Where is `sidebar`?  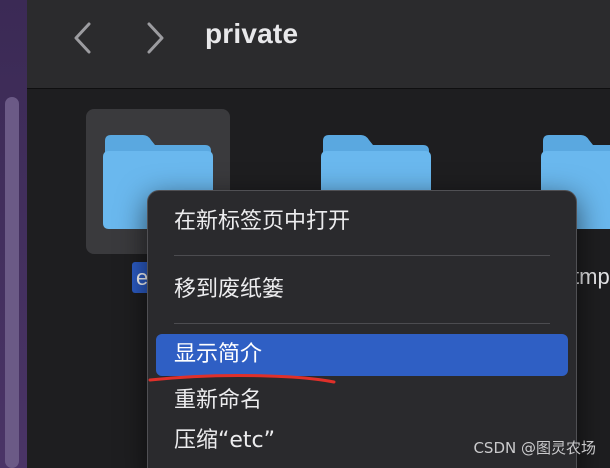
sidebar is located at coordinates (13, 234).